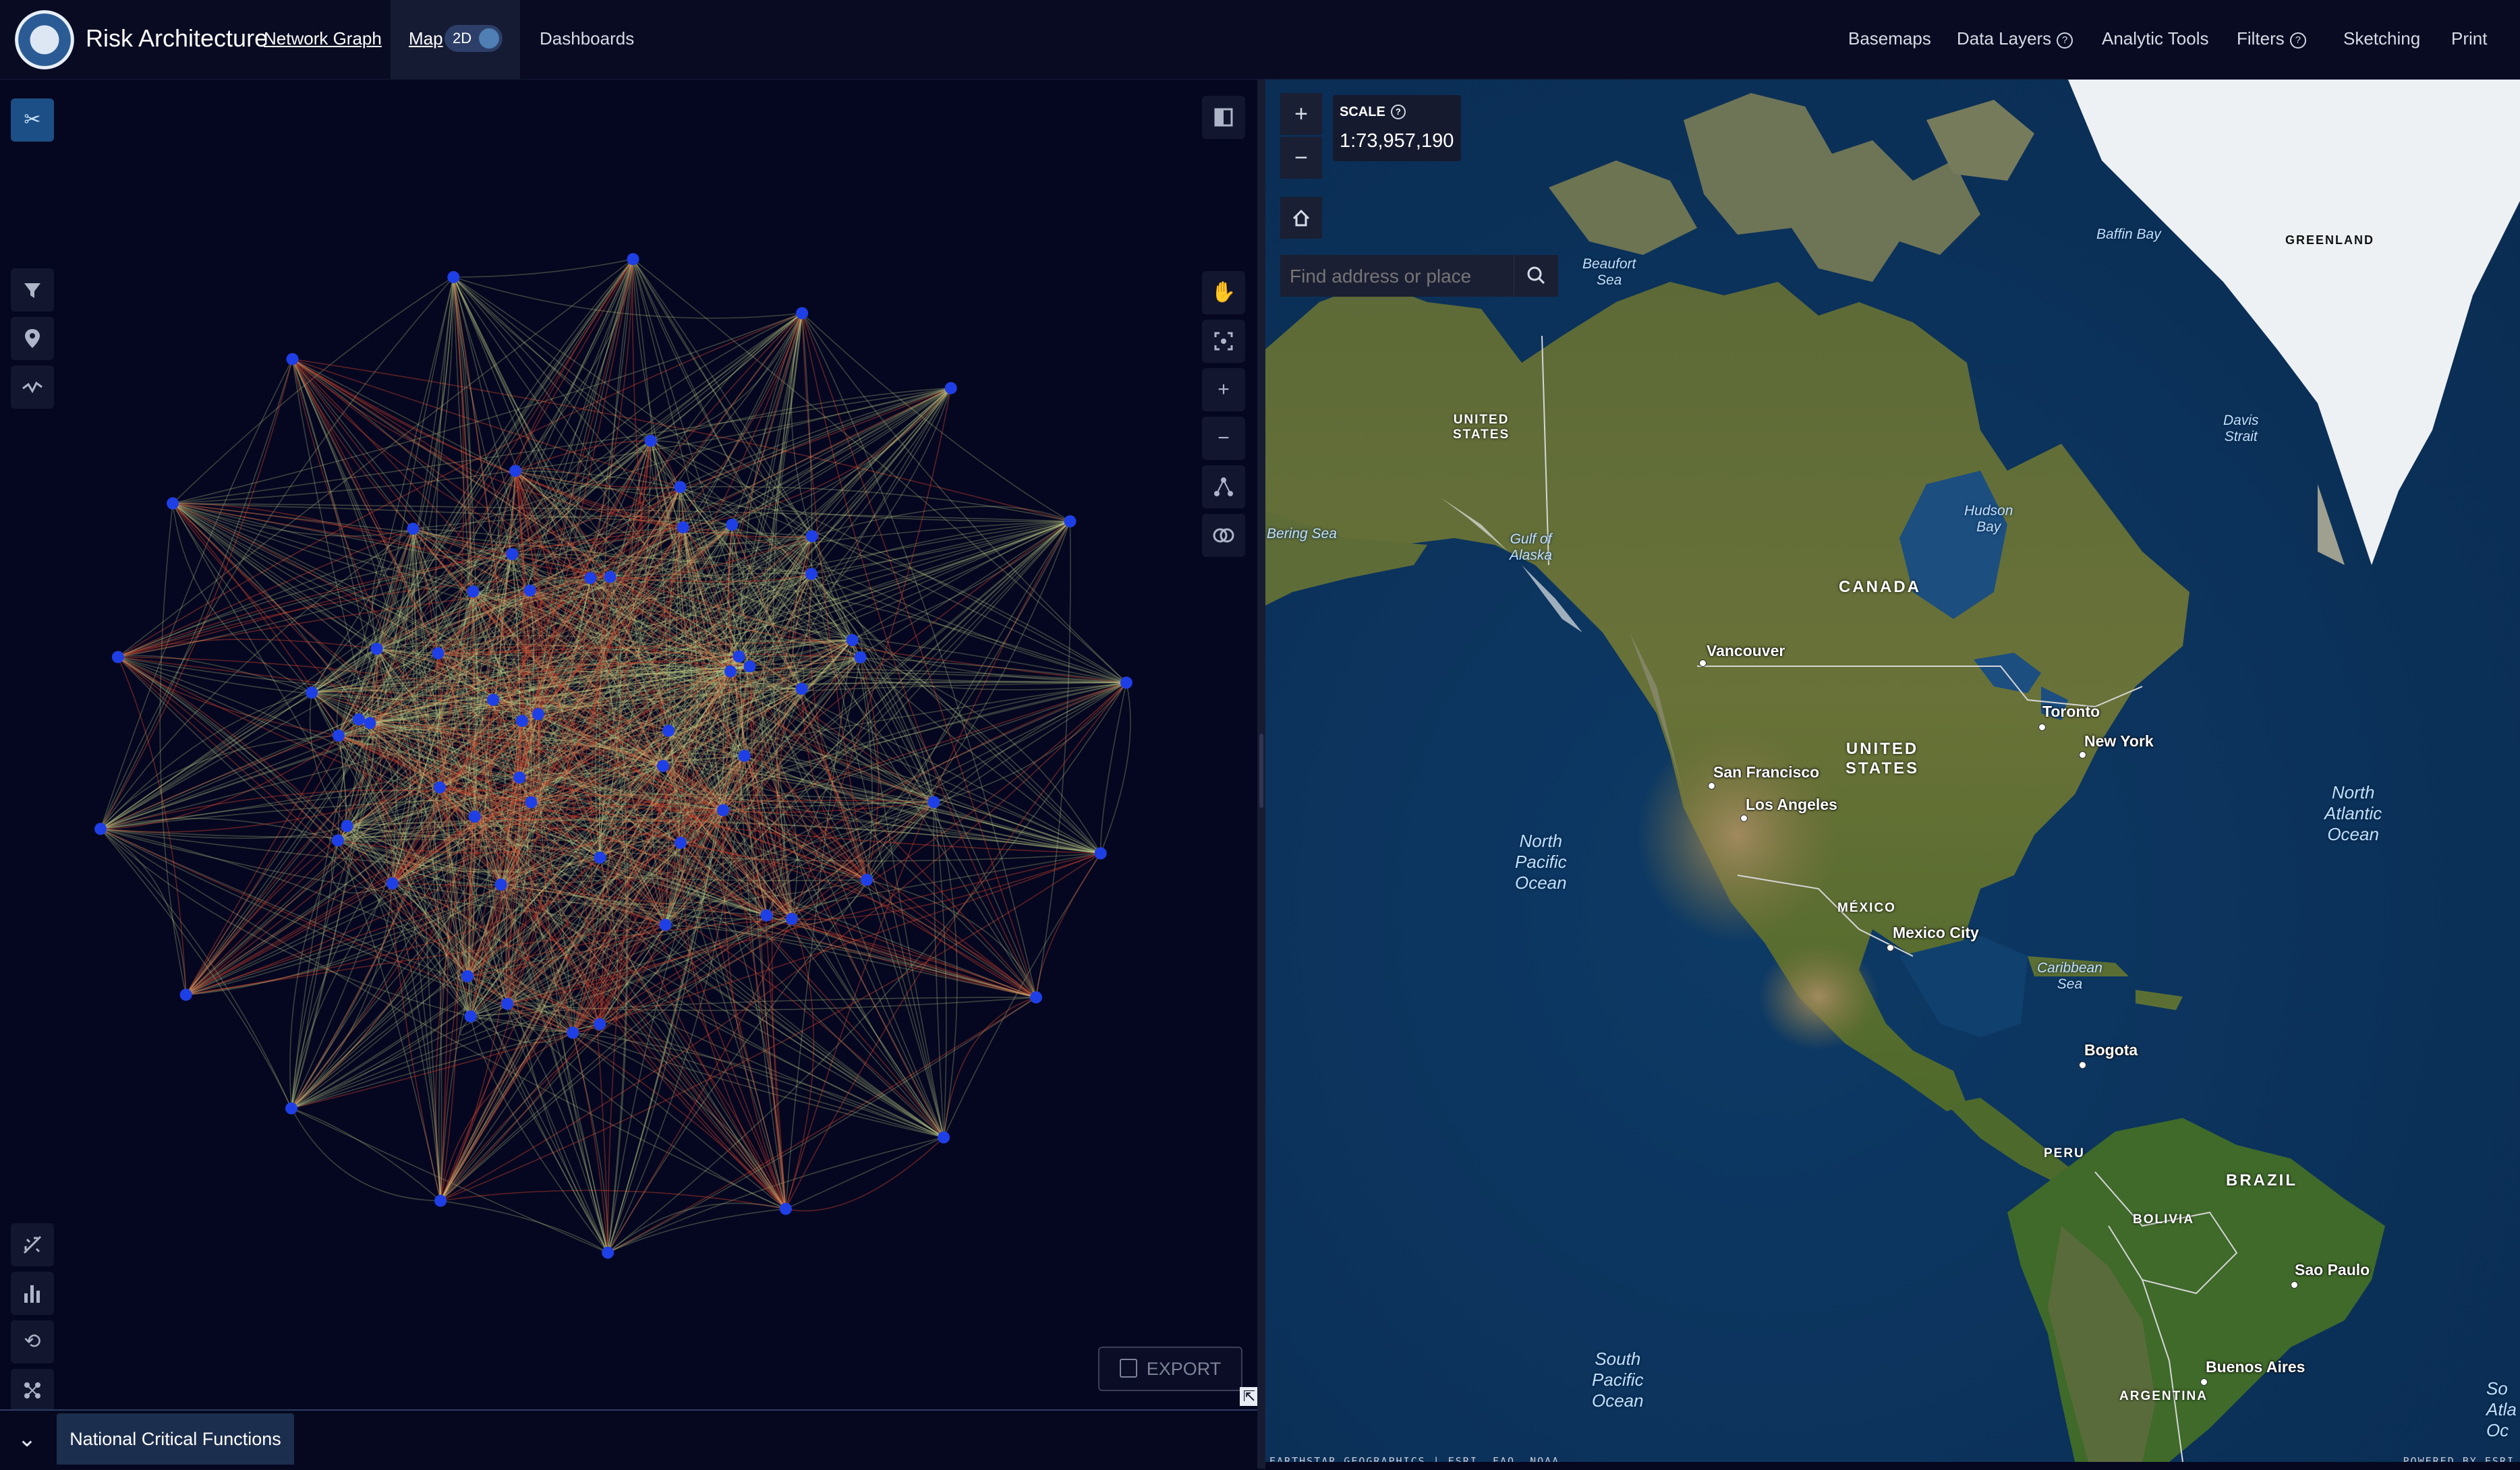  Describe the element at coordinates (2469, 38) in the screenshot. I see `menu-print: Print` at that location.